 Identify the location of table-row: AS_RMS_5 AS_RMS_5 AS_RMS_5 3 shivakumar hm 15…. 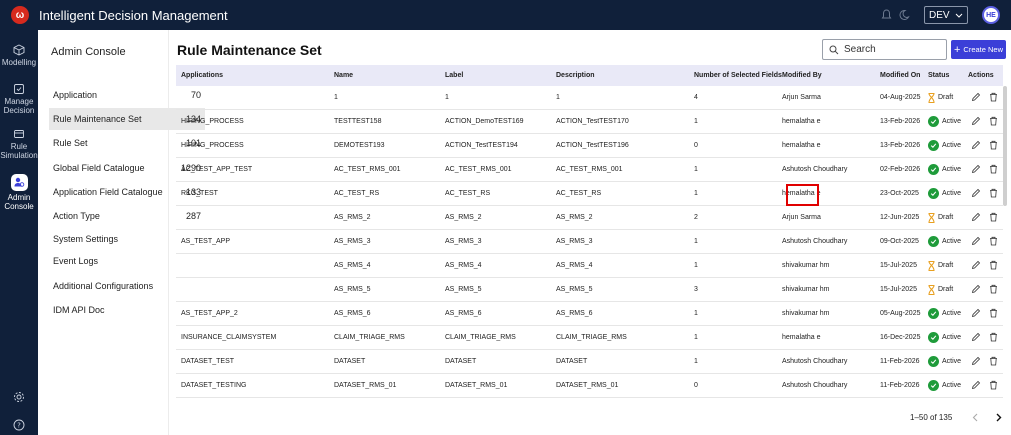
(589, 290).